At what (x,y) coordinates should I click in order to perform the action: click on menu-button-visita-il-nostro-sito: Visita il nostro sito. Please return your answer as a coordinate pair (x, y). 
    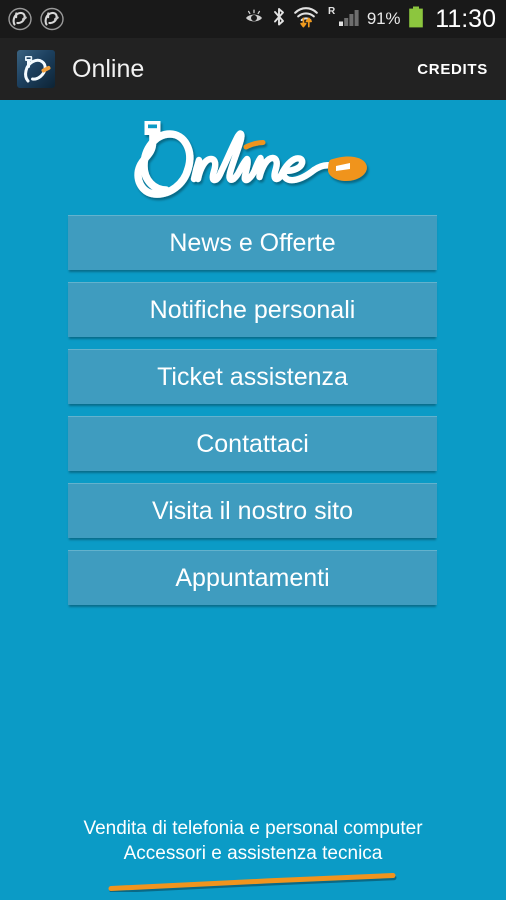
    Looking at the image, I should click on (252, 510).